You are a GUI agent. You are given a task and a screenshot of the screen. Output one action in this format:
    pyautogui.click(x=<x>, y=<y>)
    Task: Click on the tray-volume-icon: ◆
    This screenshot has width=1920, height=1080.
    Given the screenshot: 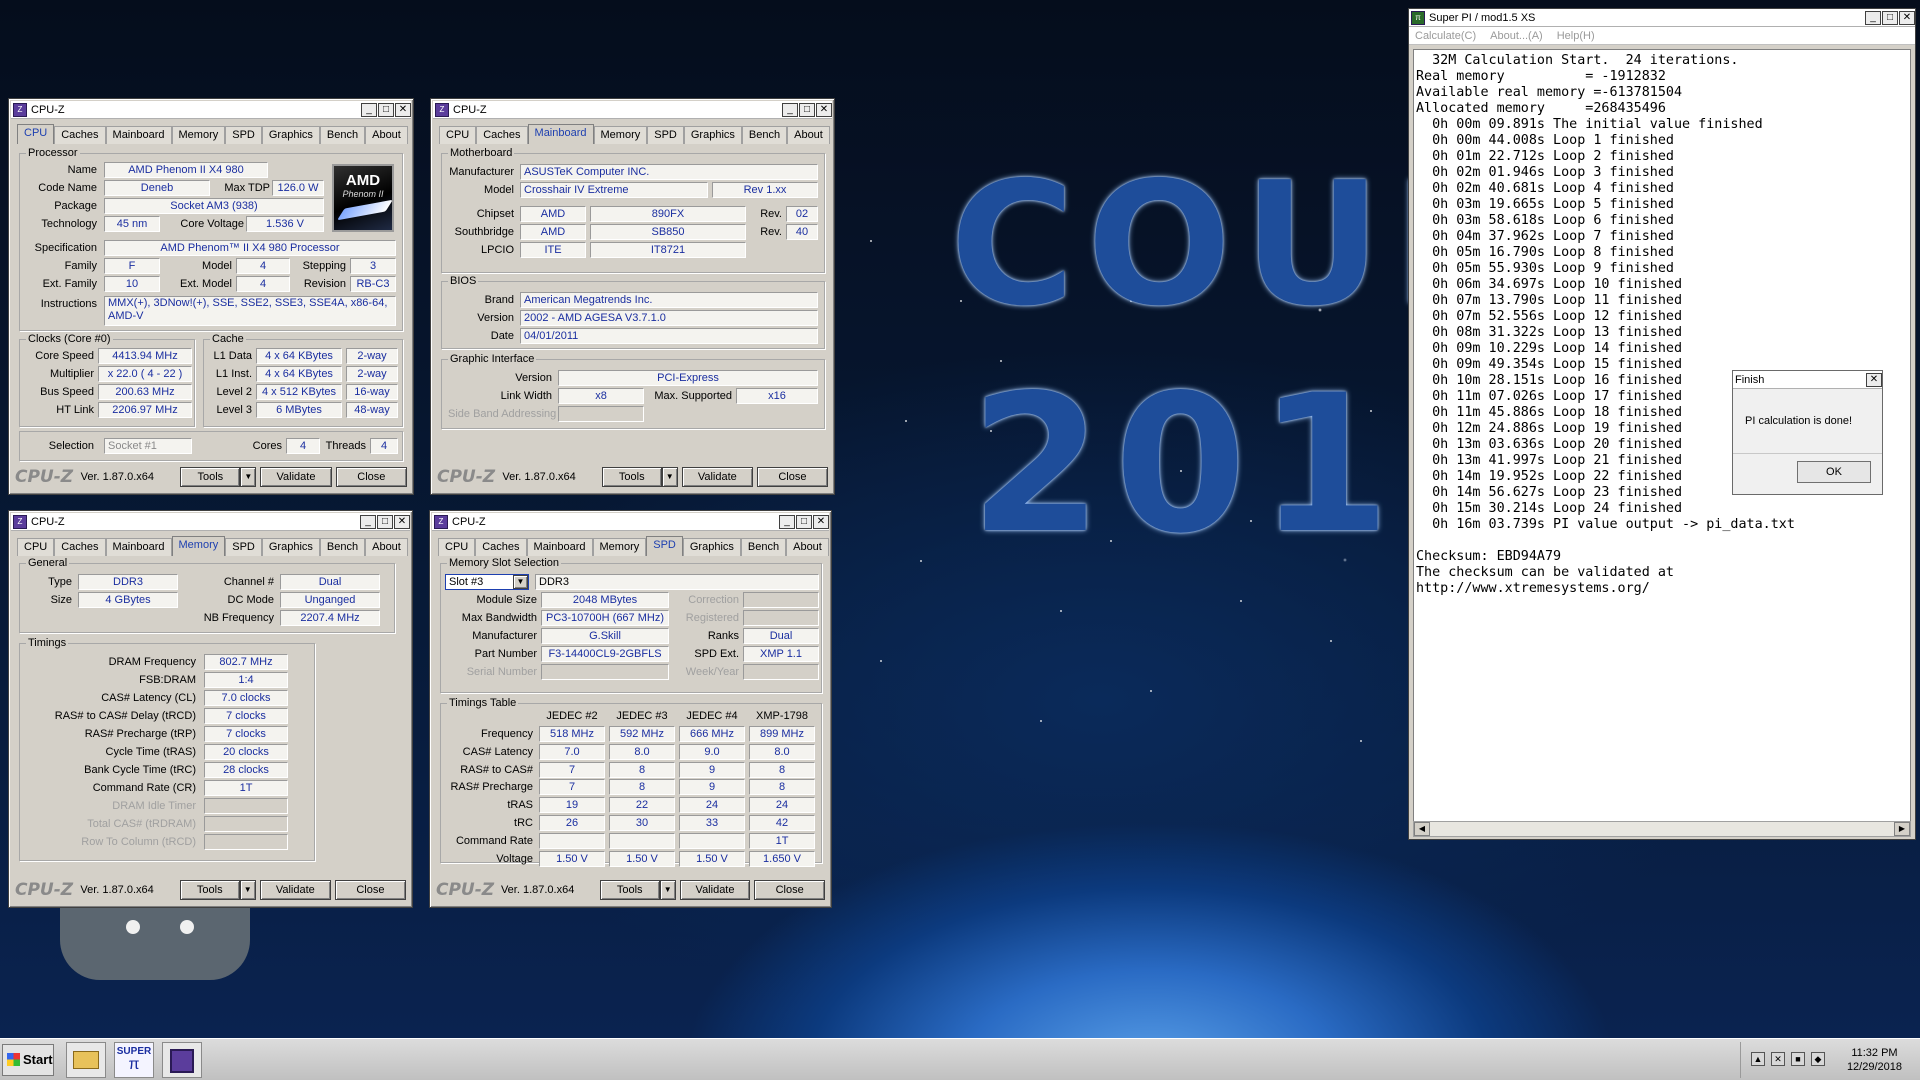 What is the action you would take?
    pyautogui.click(x=1818, y=1059)
    